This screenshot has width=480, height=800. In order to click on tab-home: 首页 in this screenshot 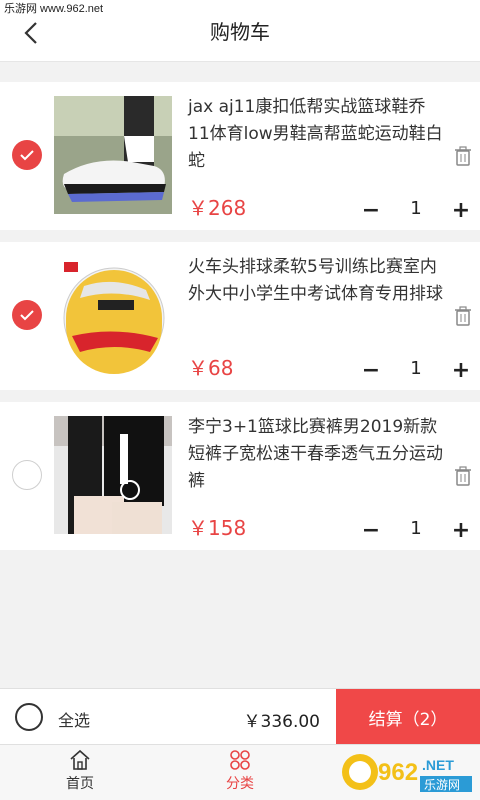, I will do `click(80, 774)`.